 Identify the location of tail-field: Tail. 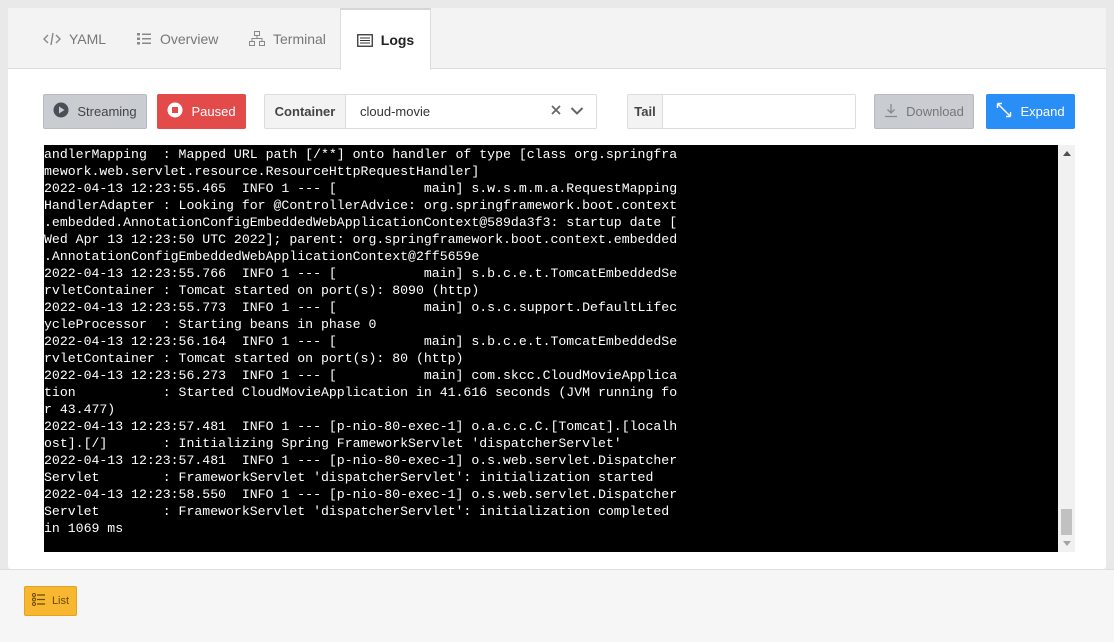
(741, 111).